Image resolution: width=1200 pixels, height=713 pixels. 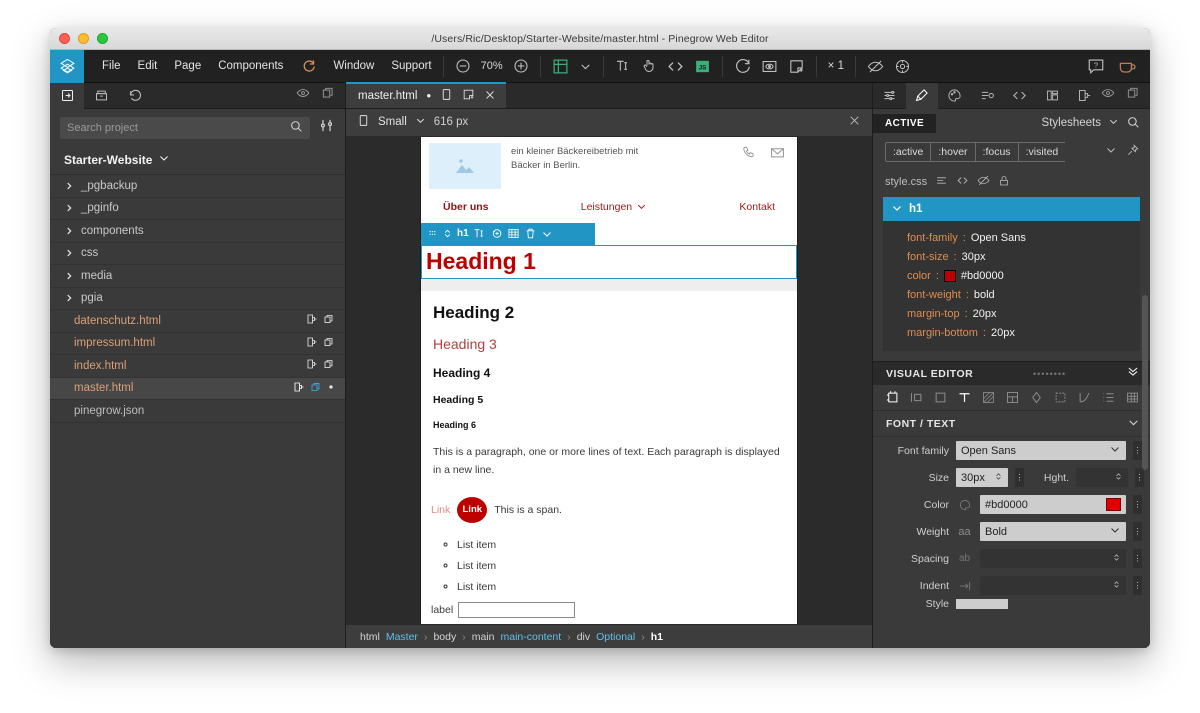 What do you see at coordinates (649, 66) in the screenshot?
I see `hand-select-icon` at bounding box center [649, 66].